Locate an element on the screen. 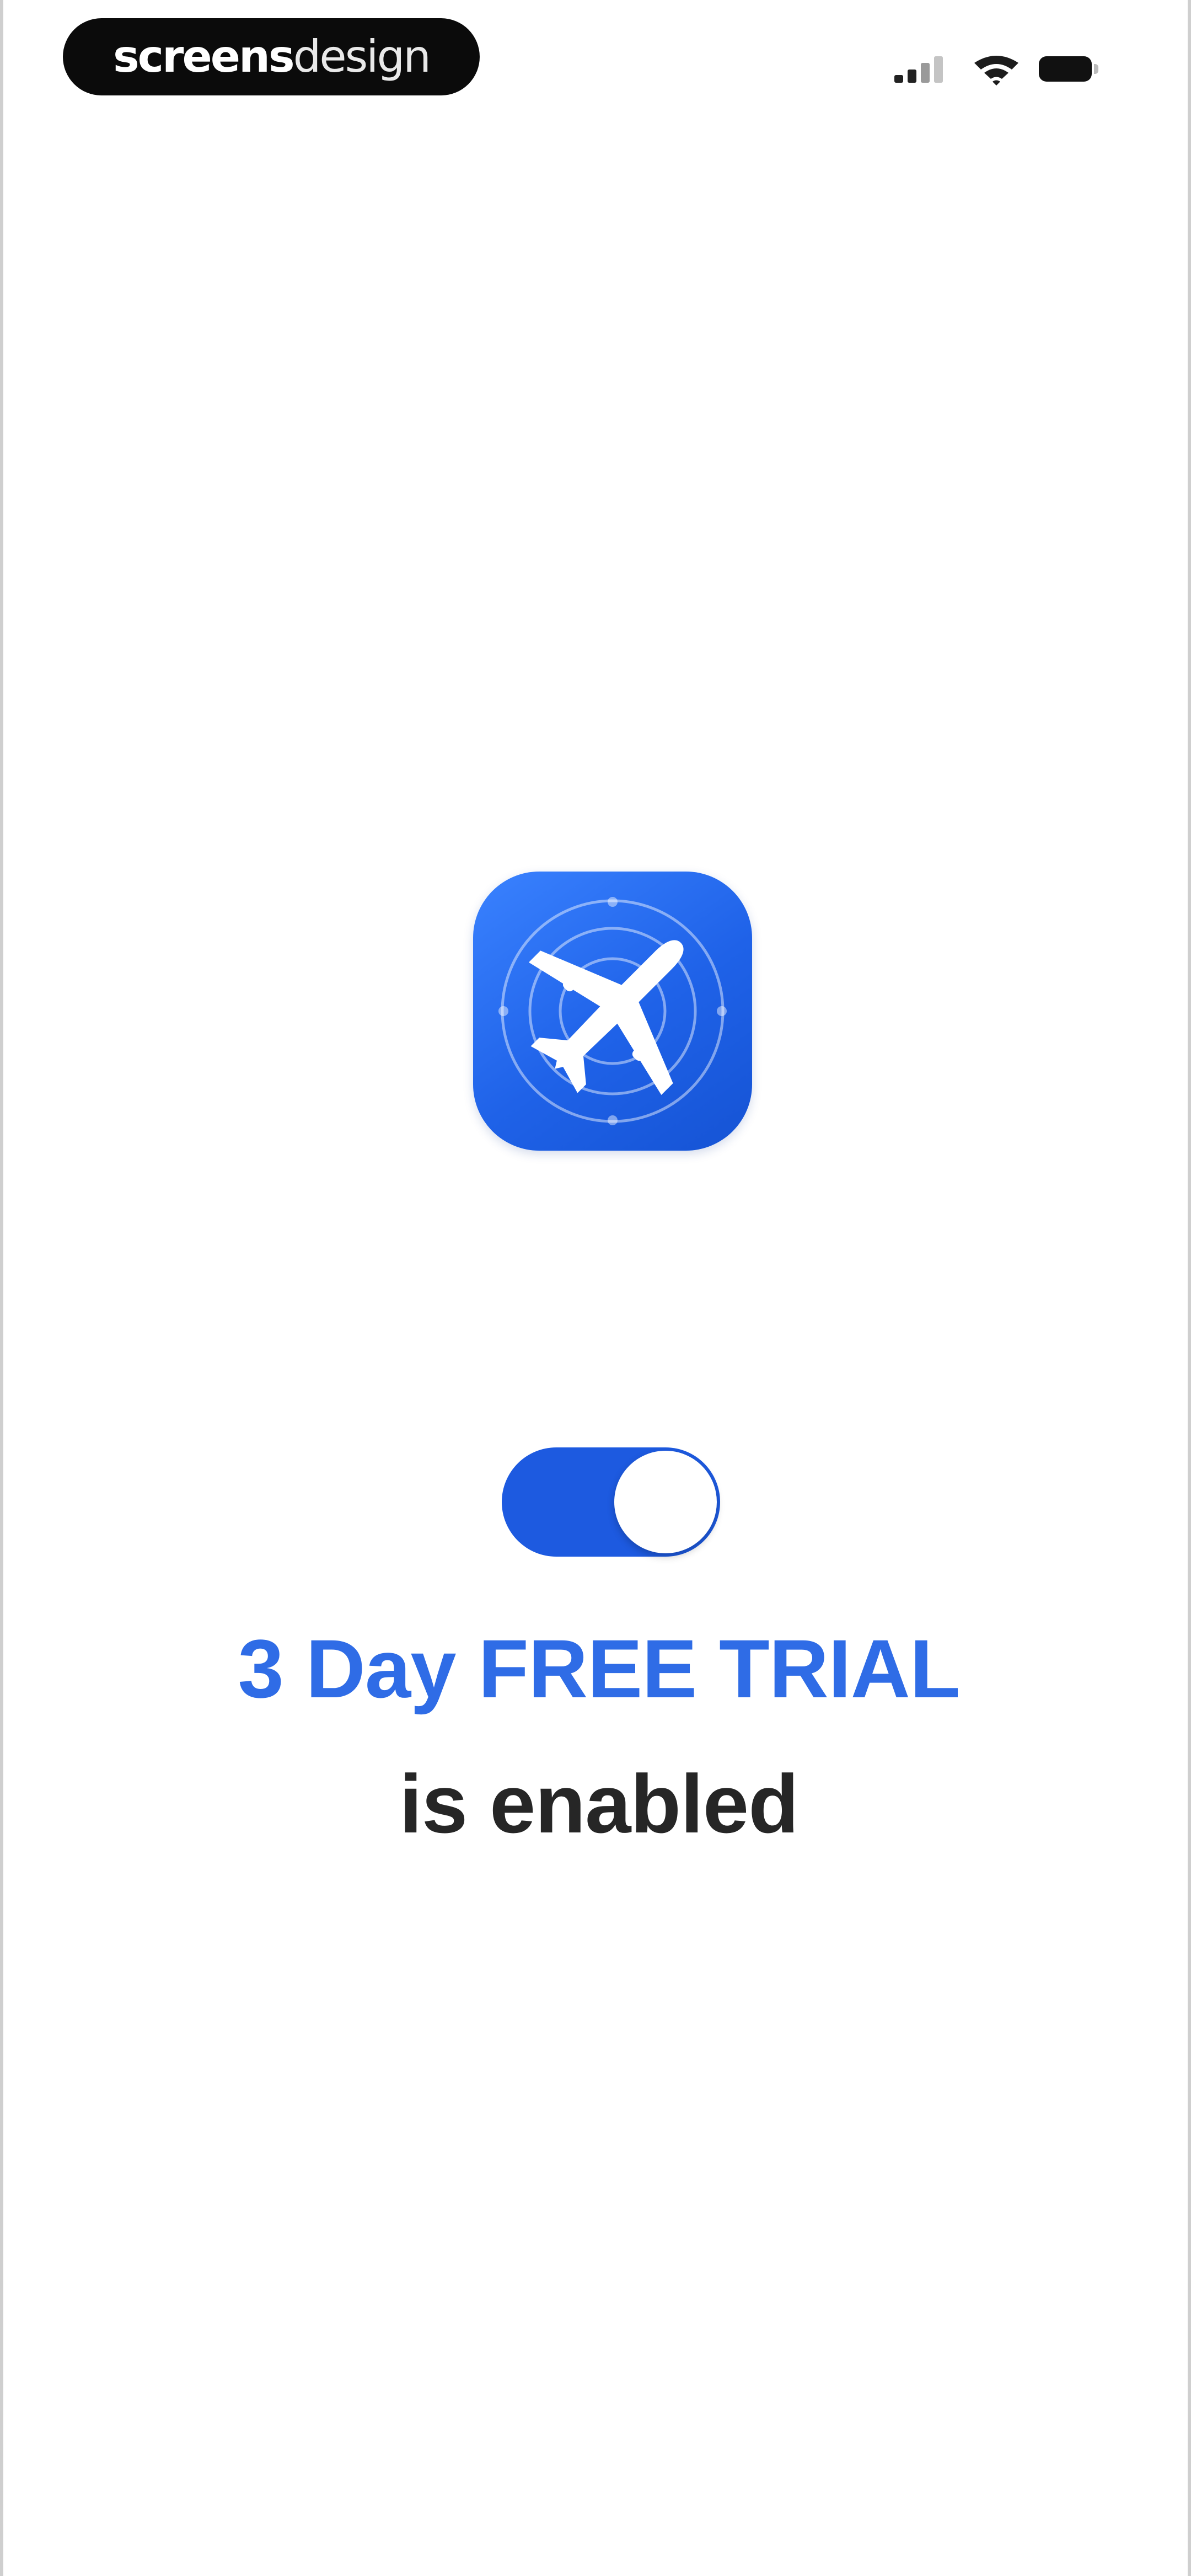 This screenshot has height=2576, width=1191. wifi-icon is located at coordinates (996, 70).